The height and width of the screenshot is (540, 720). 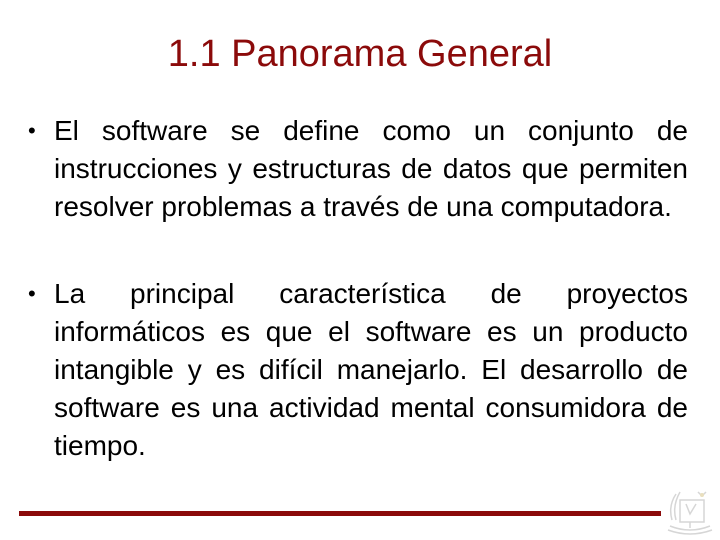 What do you see at coordinates (690, 513) in the screenshot?
I see `institution-crest-icon` at bounding box center [690, 513].